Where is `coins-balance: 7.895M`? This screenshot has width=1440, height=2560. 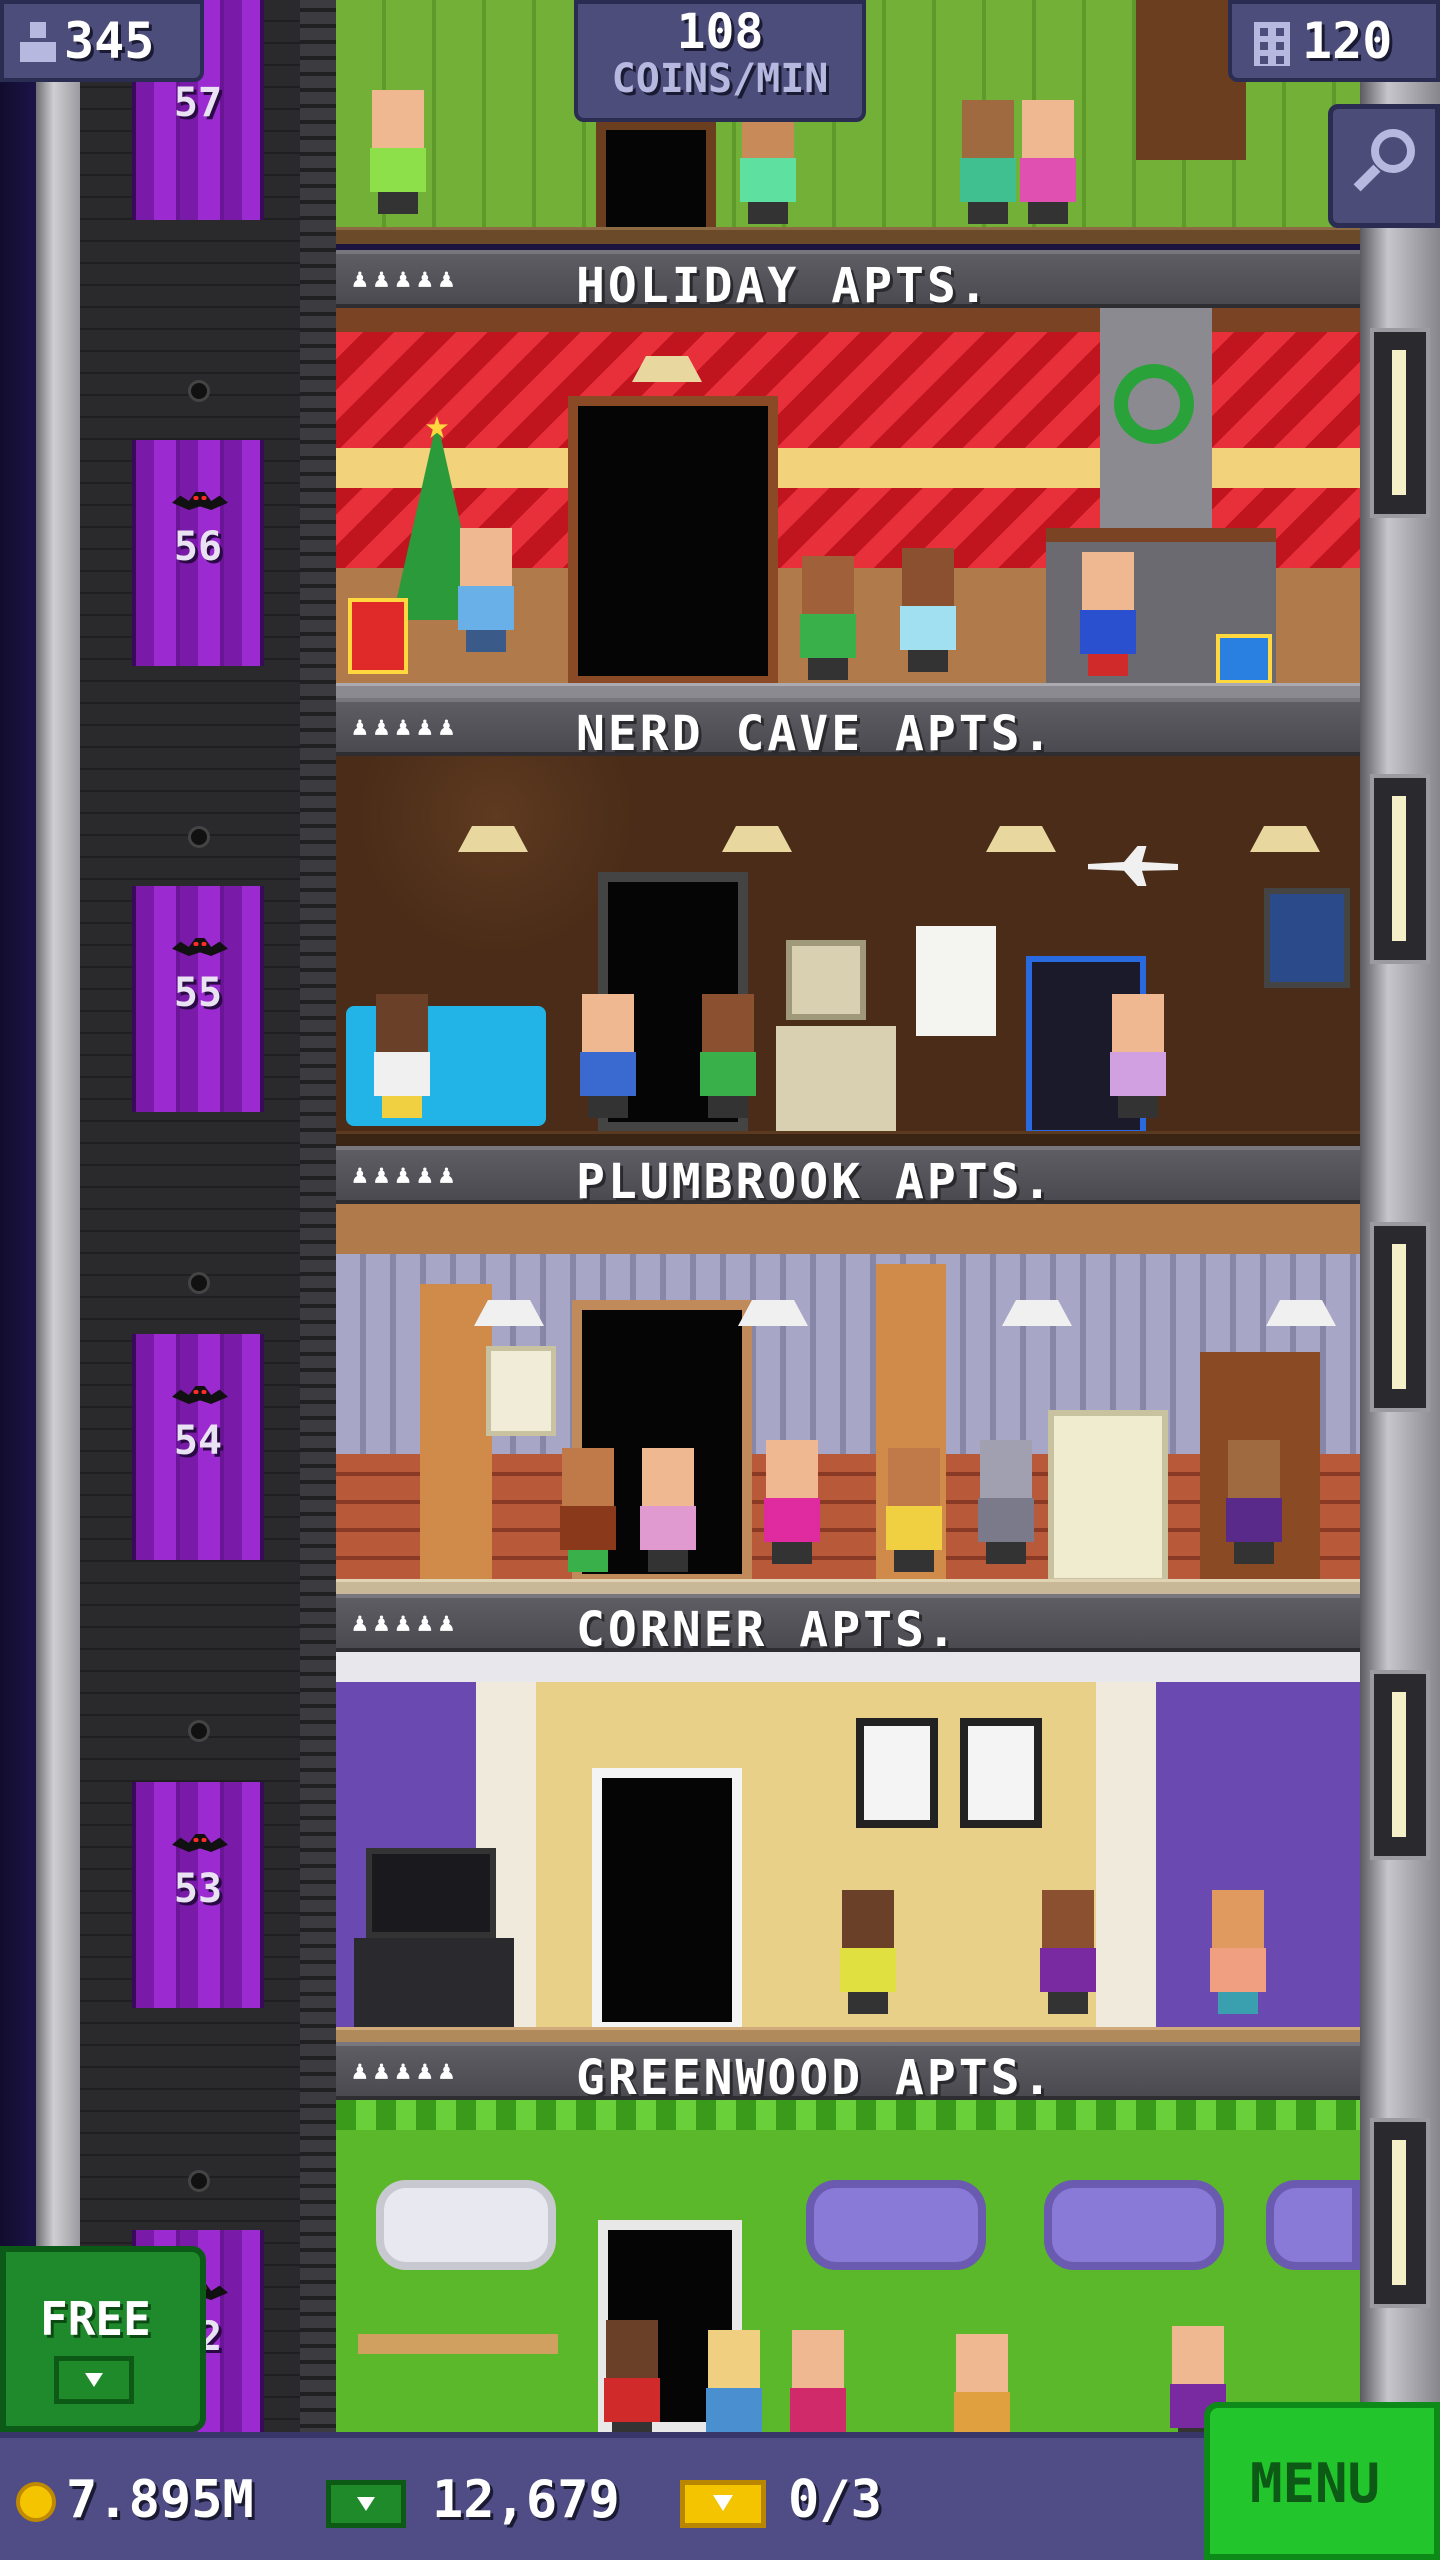 coins-balance: 7.895M is located at coordinates (160, 2500).